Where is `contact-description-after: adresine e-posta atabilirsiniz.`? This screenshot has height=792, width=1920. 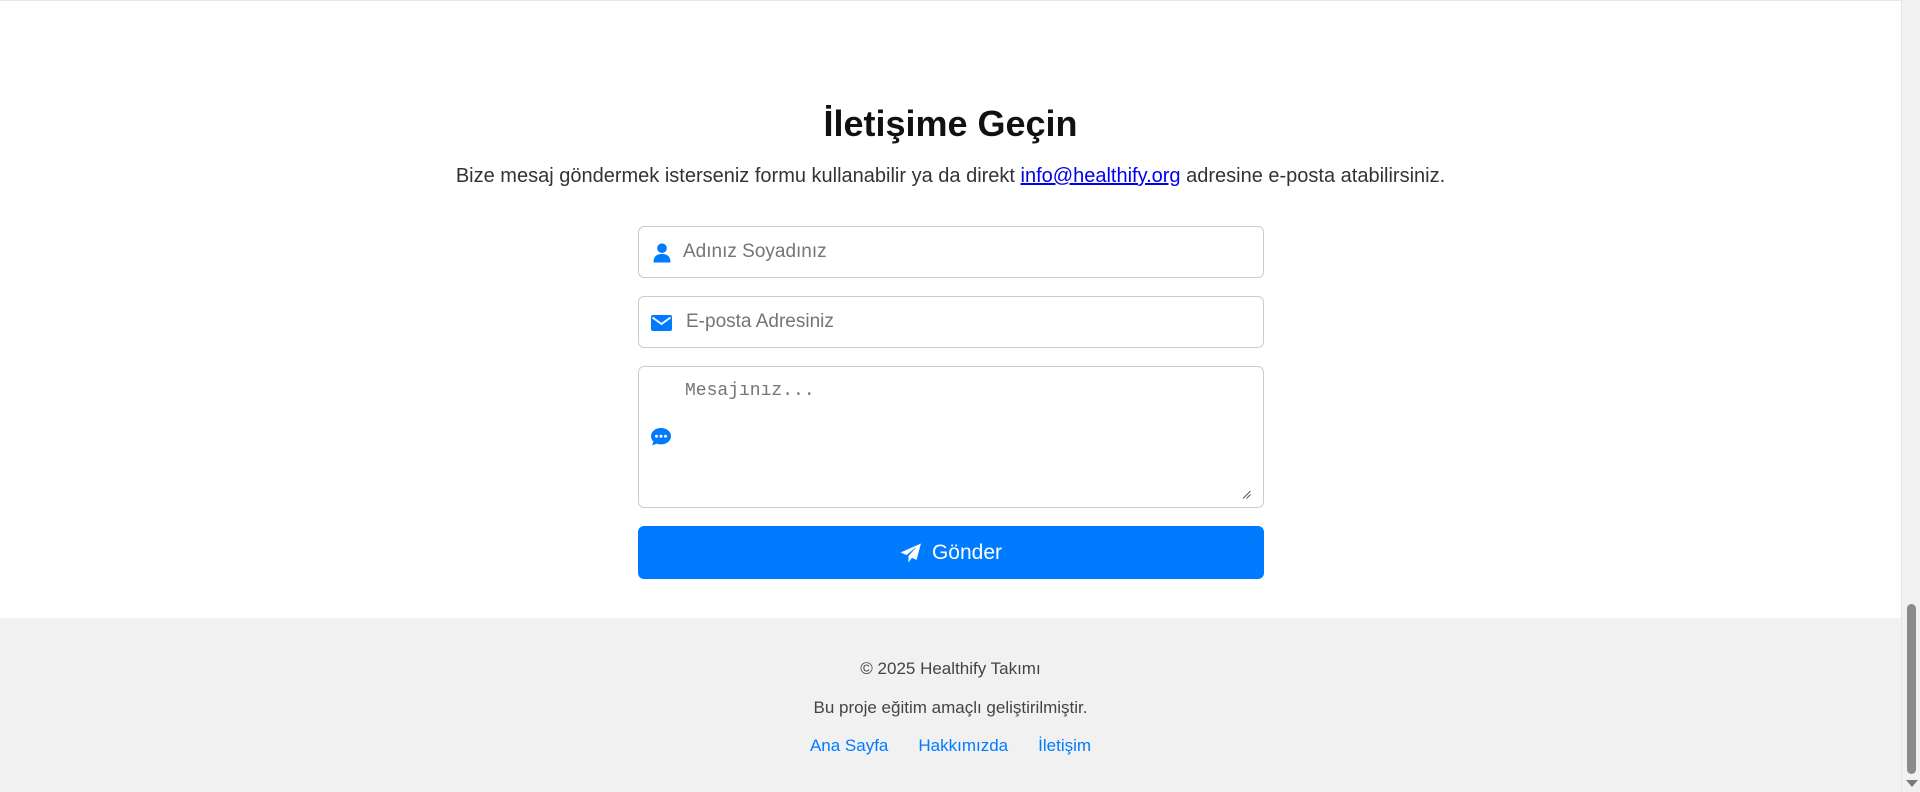 contact-description-after: adresine e-posta atabilirsiniz. is located at coordinates (1313, 176).